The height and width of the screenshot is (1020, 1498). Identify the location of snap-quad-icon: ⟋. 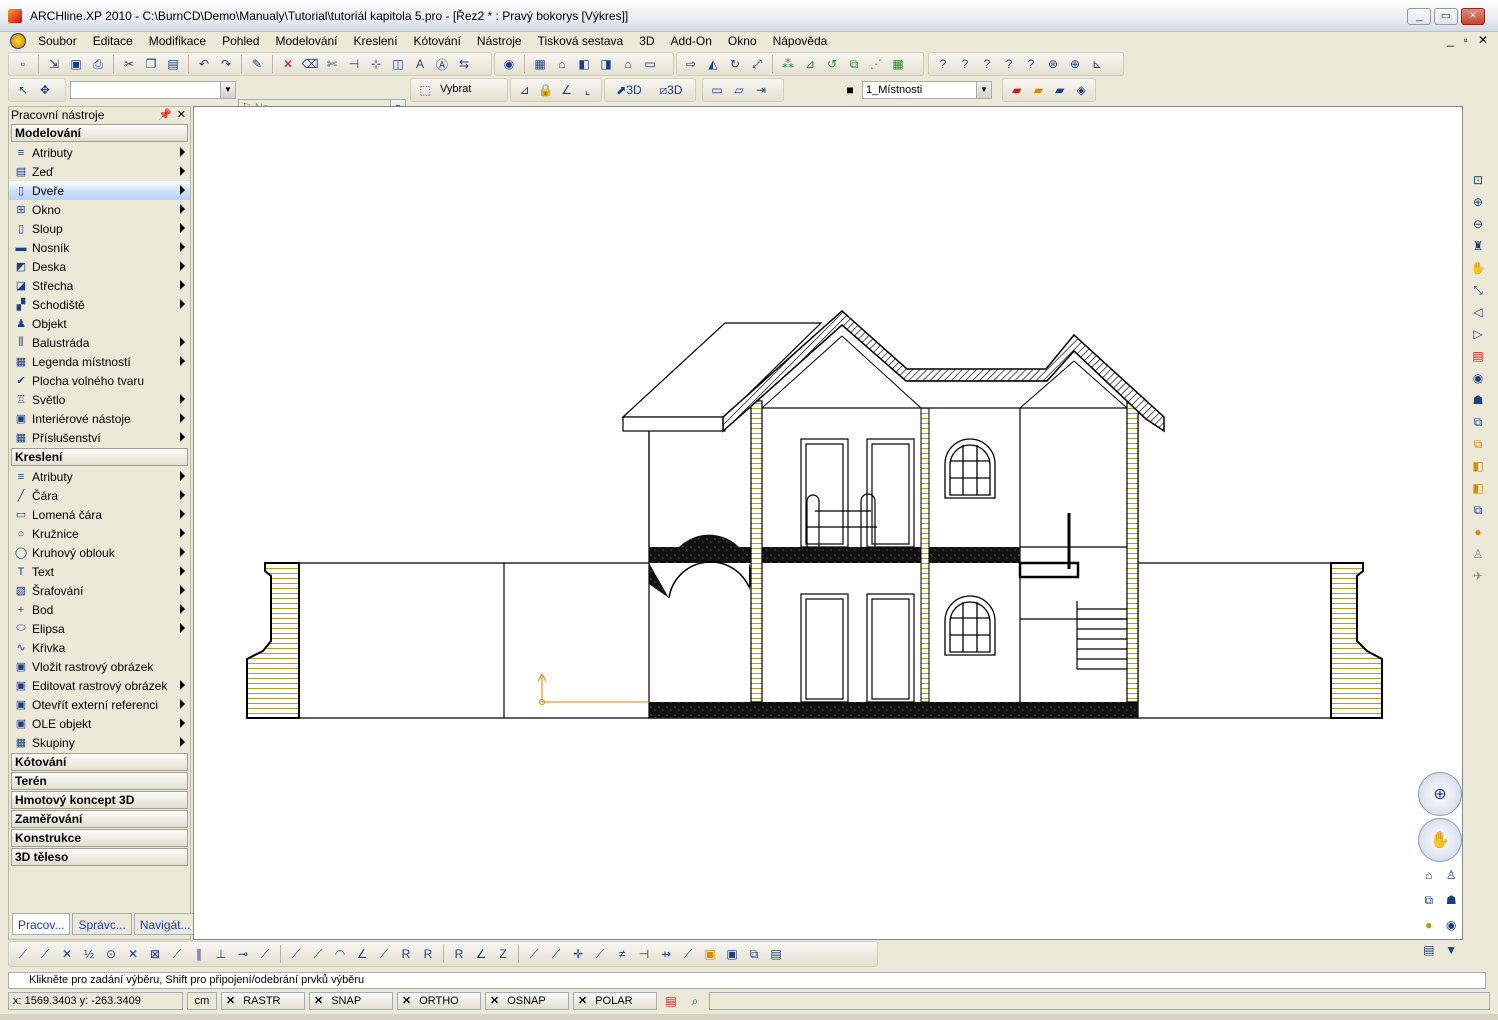
(318, 954).